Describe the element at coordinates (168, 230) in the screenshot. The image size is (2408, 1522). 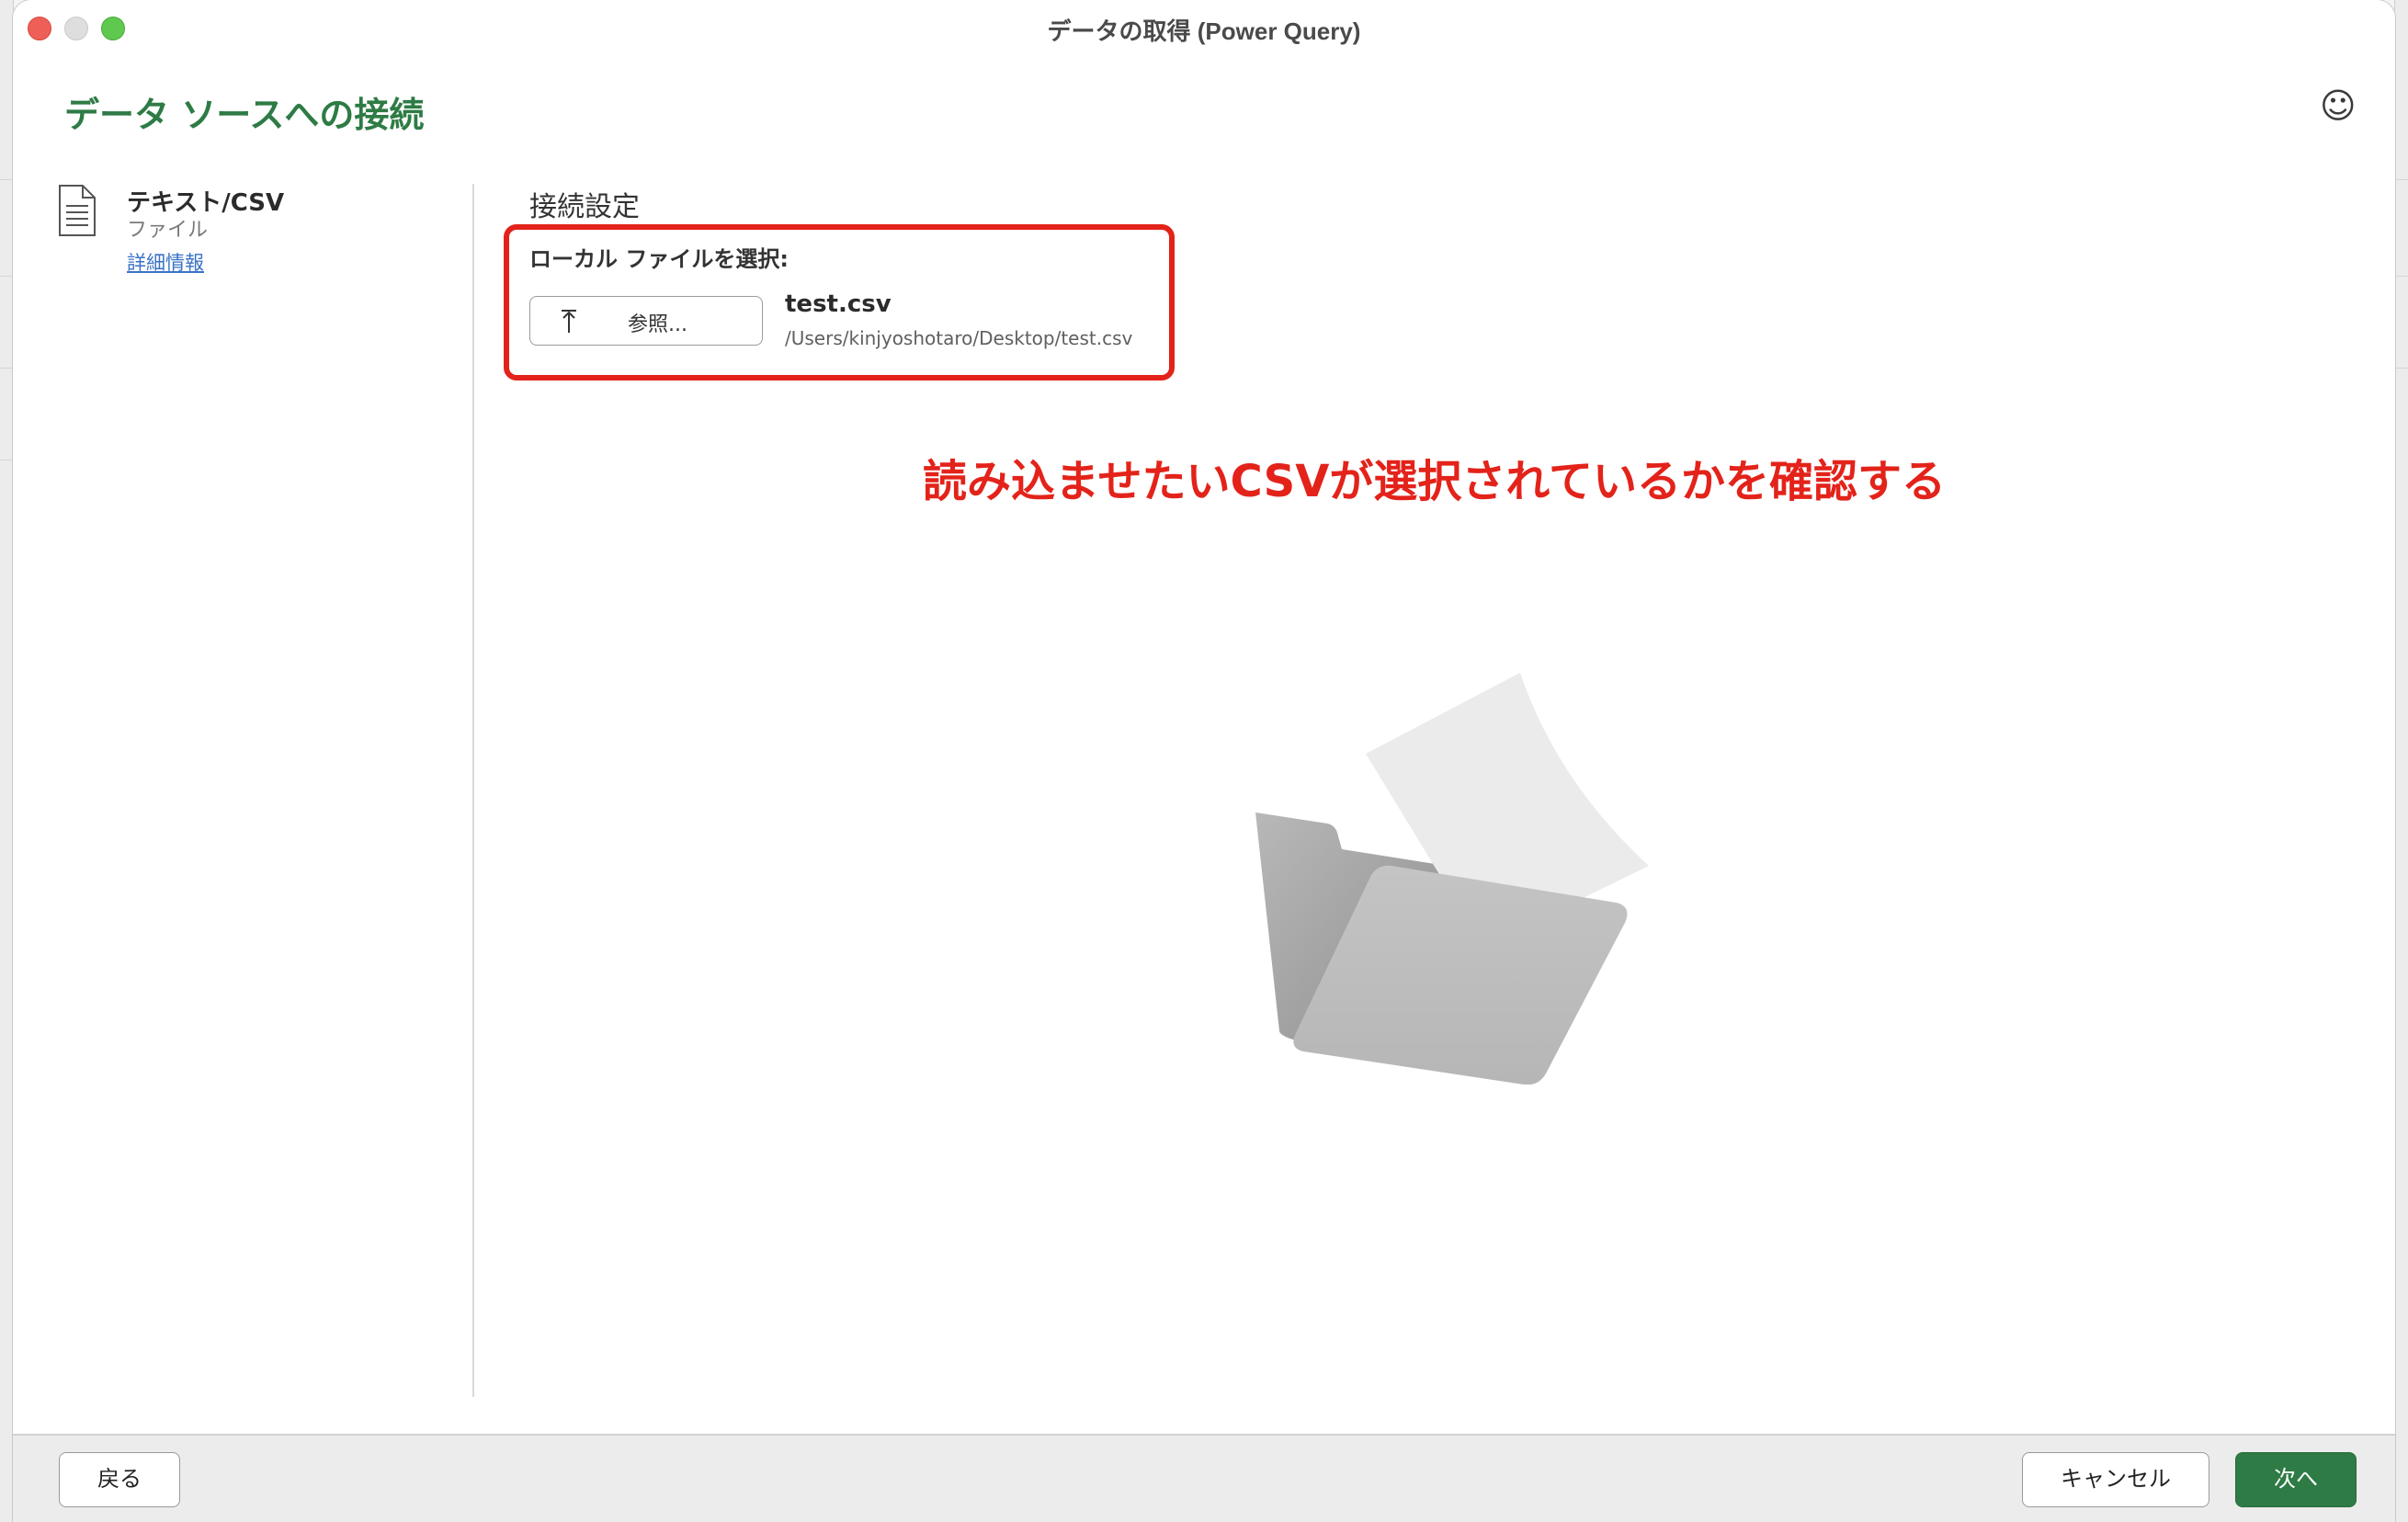
I see `source-type: ファイル` at that location.